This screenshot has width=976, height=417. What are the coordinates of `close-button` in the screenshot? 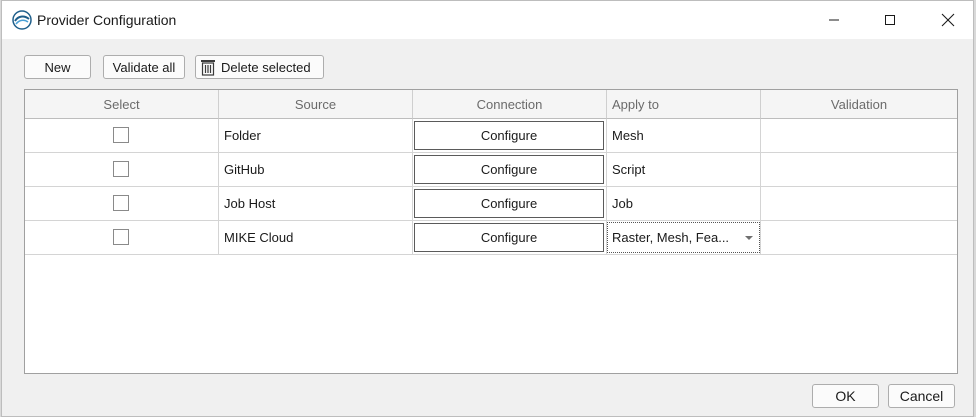 It's located at (948, 20).